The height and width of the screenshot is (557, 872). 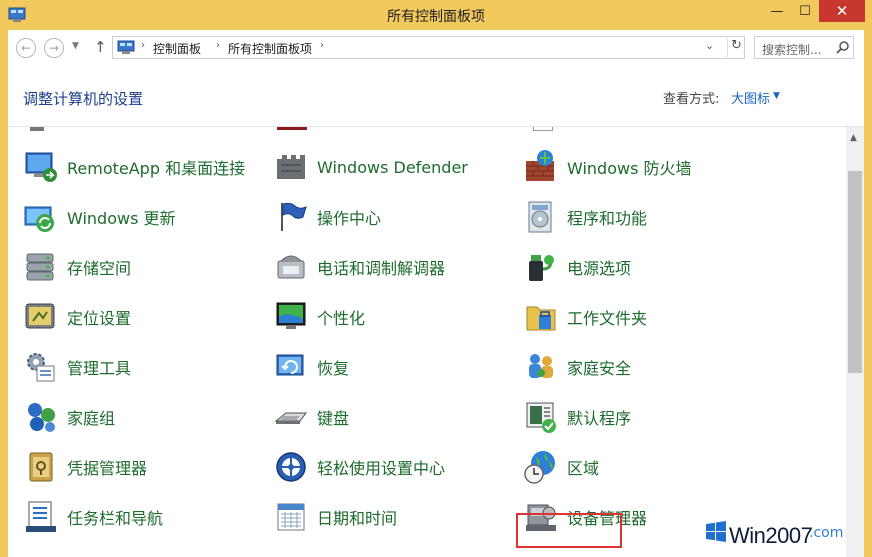 I want to click on item-phone-modem: 电话和调制解调器, so click(x=359, y=267).